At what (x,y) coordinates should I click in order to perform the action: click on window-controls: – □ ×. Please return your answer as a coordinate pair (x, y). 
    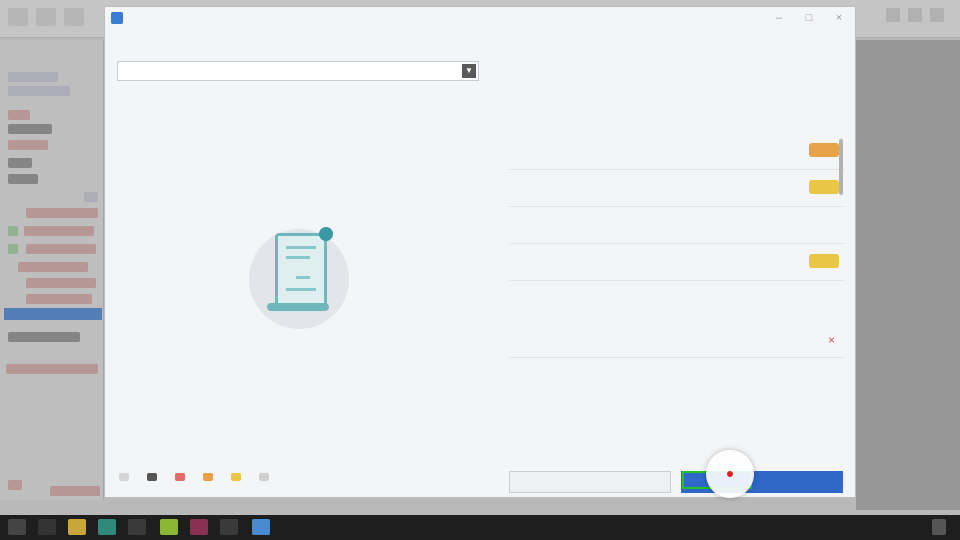
    Looking at the image, I should click on (809, 18).